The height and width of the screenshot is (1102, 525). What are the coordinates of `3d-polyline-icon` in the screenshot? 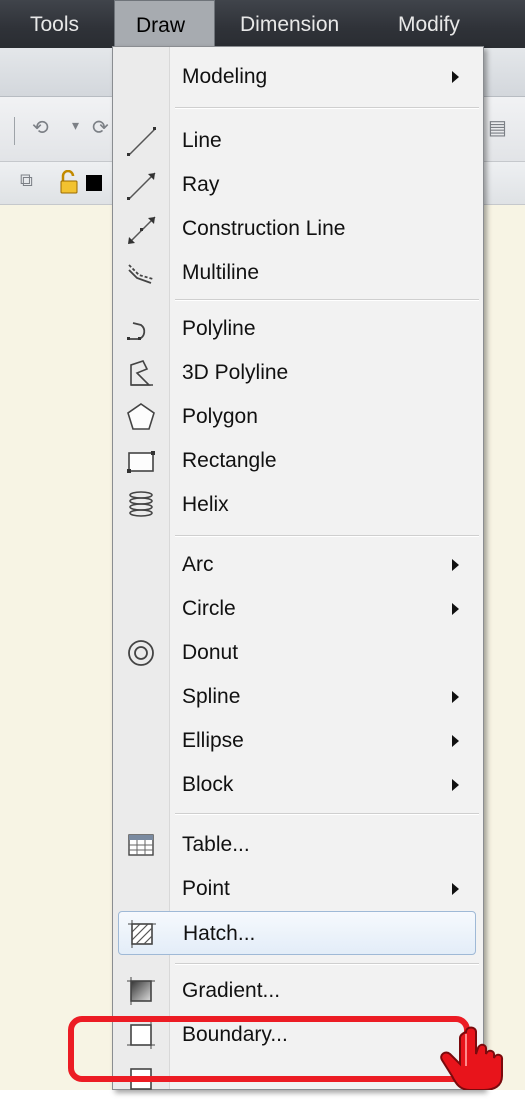 It's located at (141, 373).